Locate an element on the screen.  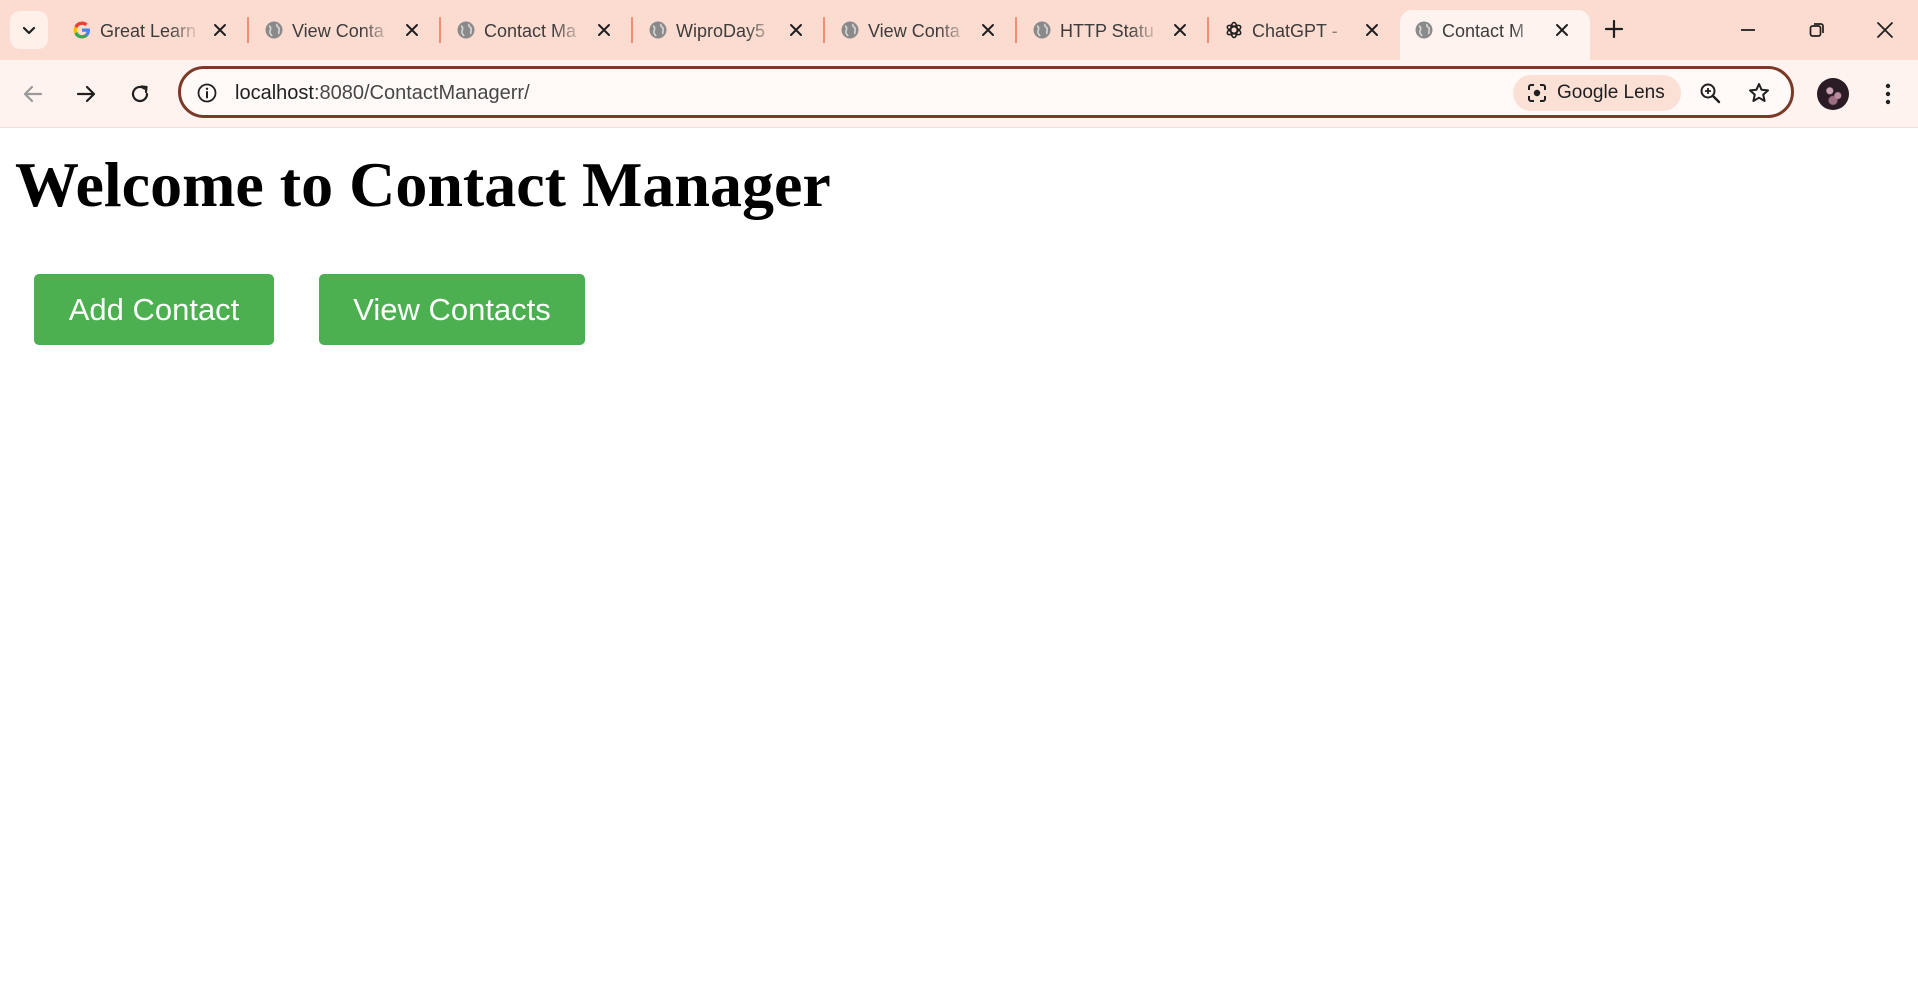
tab-wipro-day5: WiproDay5 is located at coordinates (729, 30).